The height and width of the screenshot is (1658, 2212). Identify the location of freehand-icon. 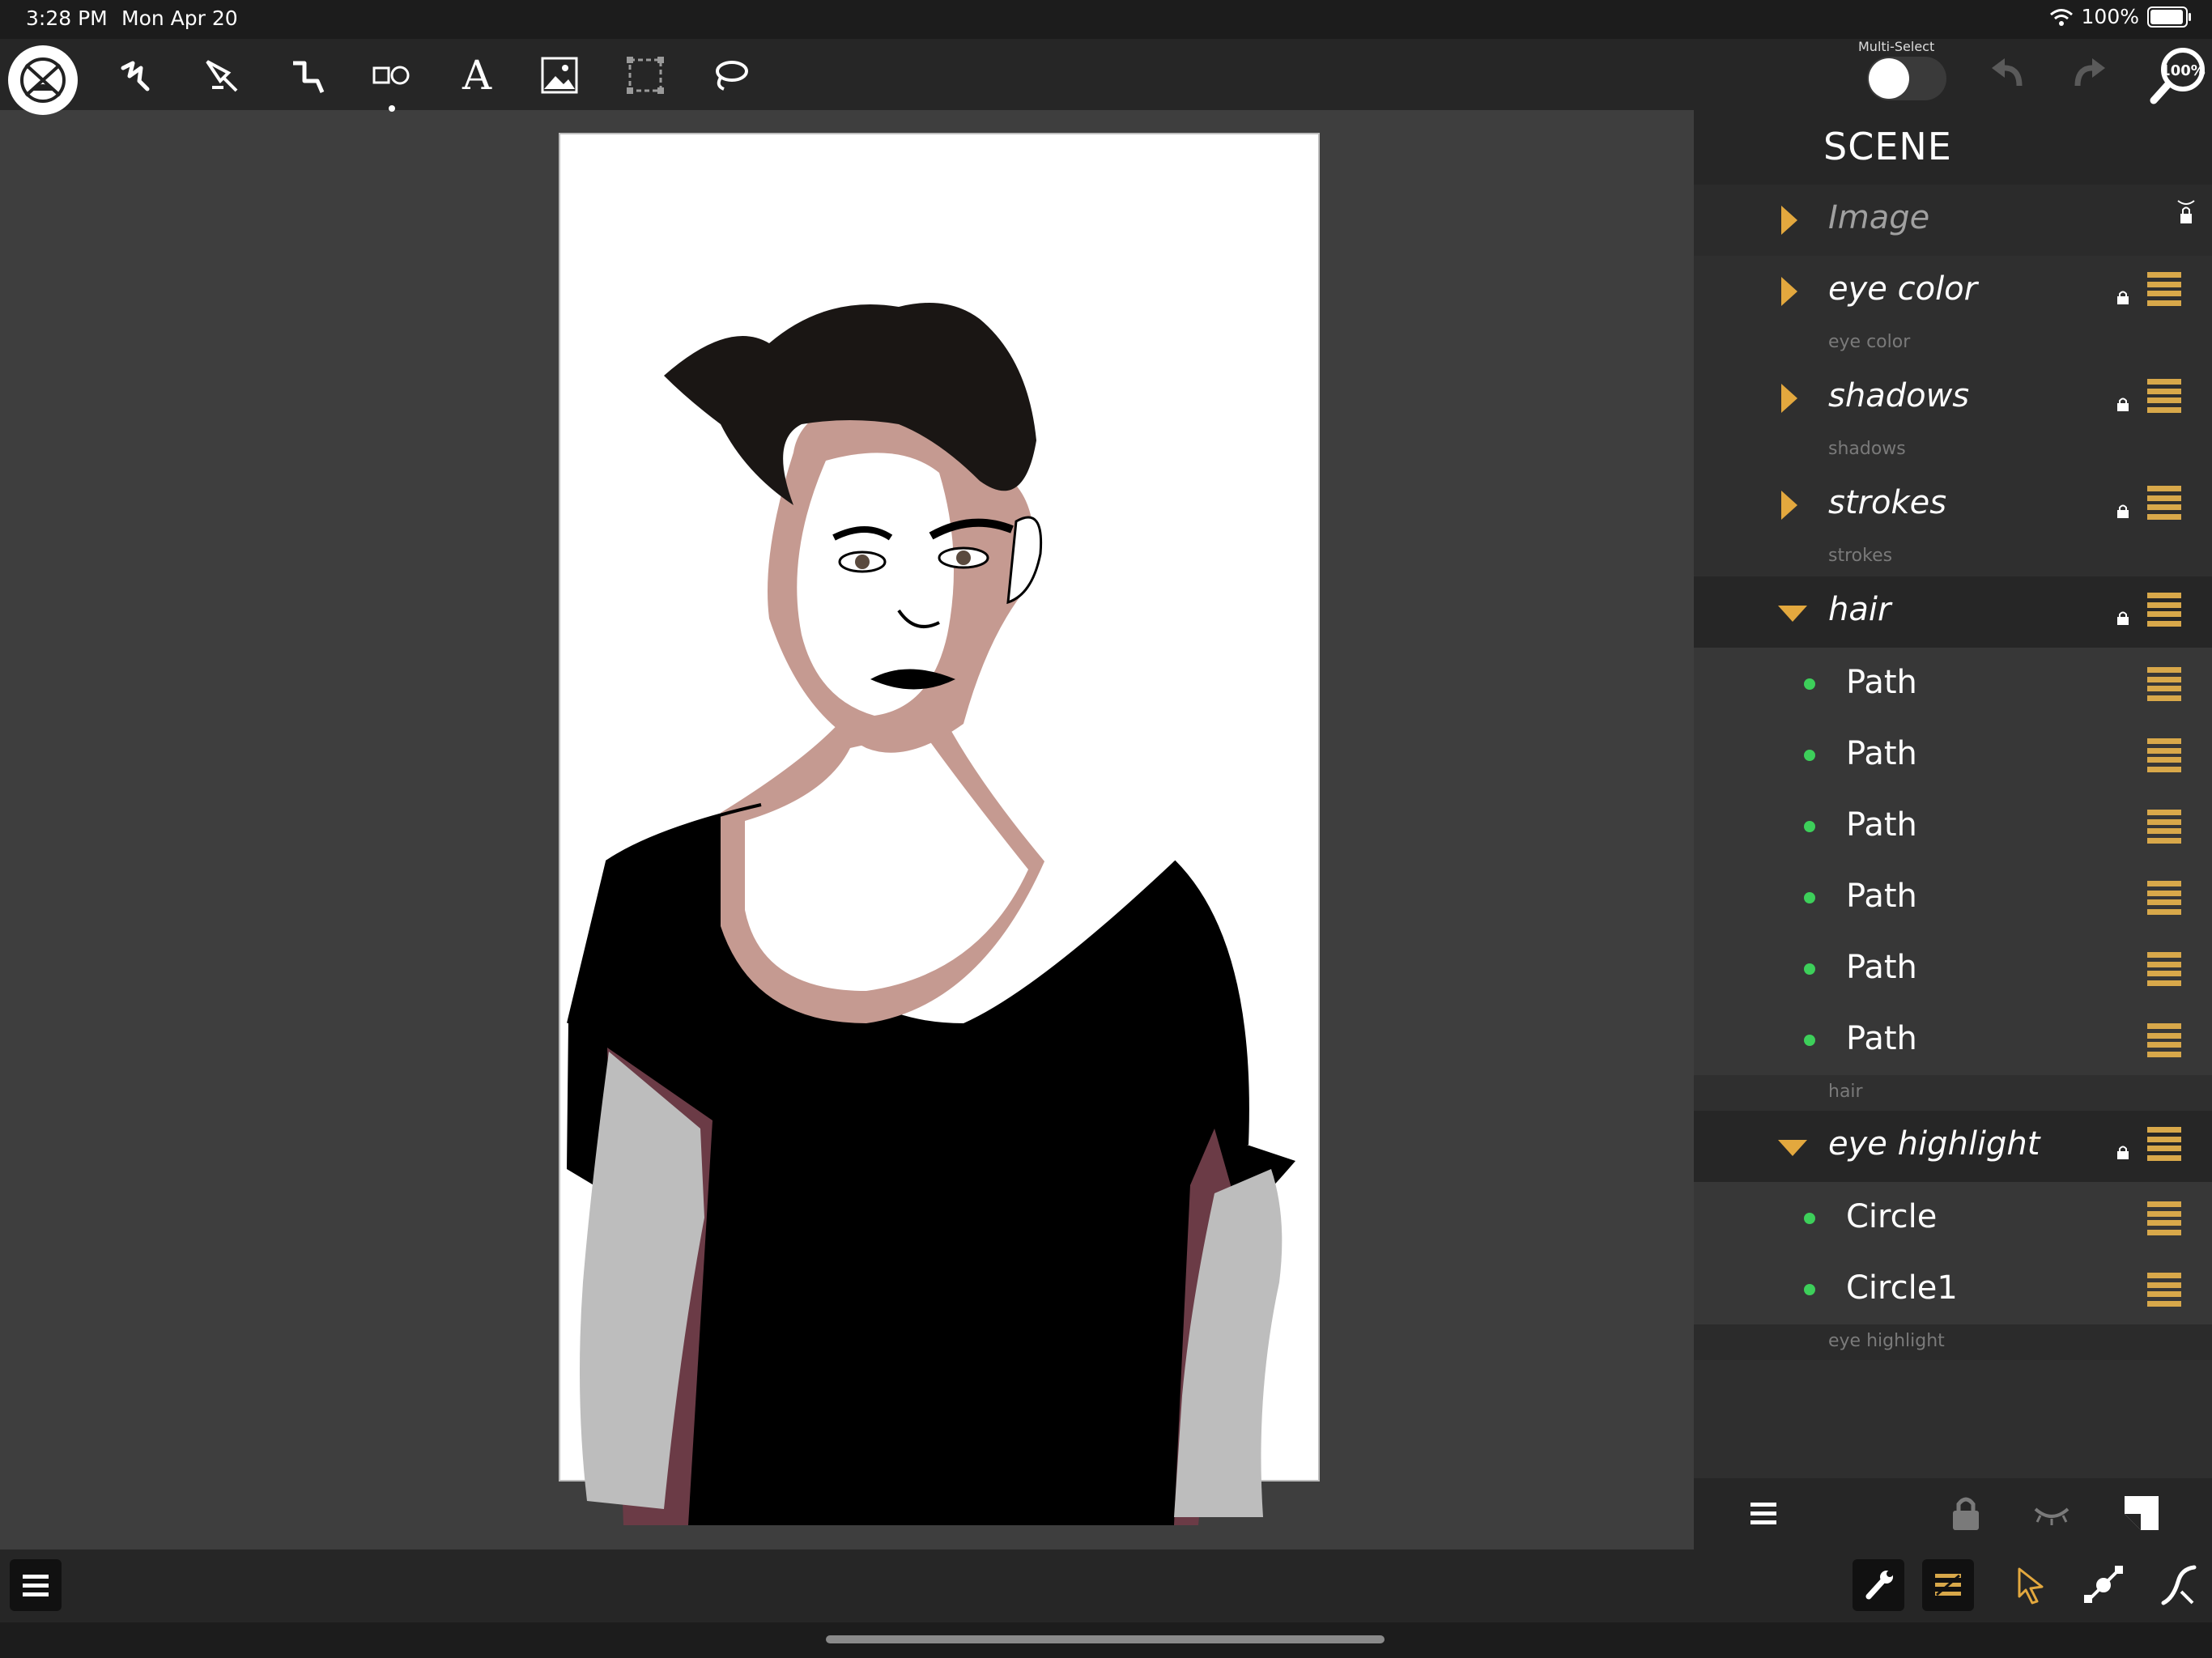
(138, 75).